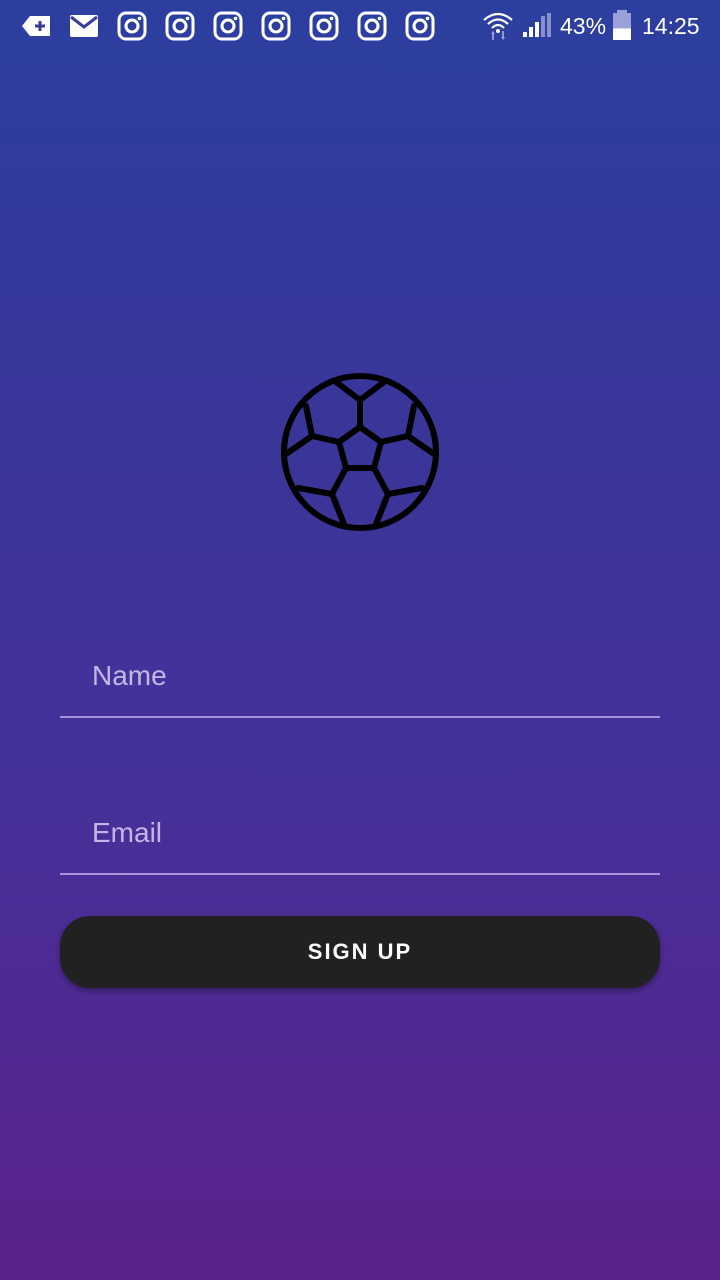 The width and height of the screenshot is (720, 1280). What do you see at coordinates (583, 26) in the screenshot?
I see `battery-percent: 43%` at bounding box center [583, 26].